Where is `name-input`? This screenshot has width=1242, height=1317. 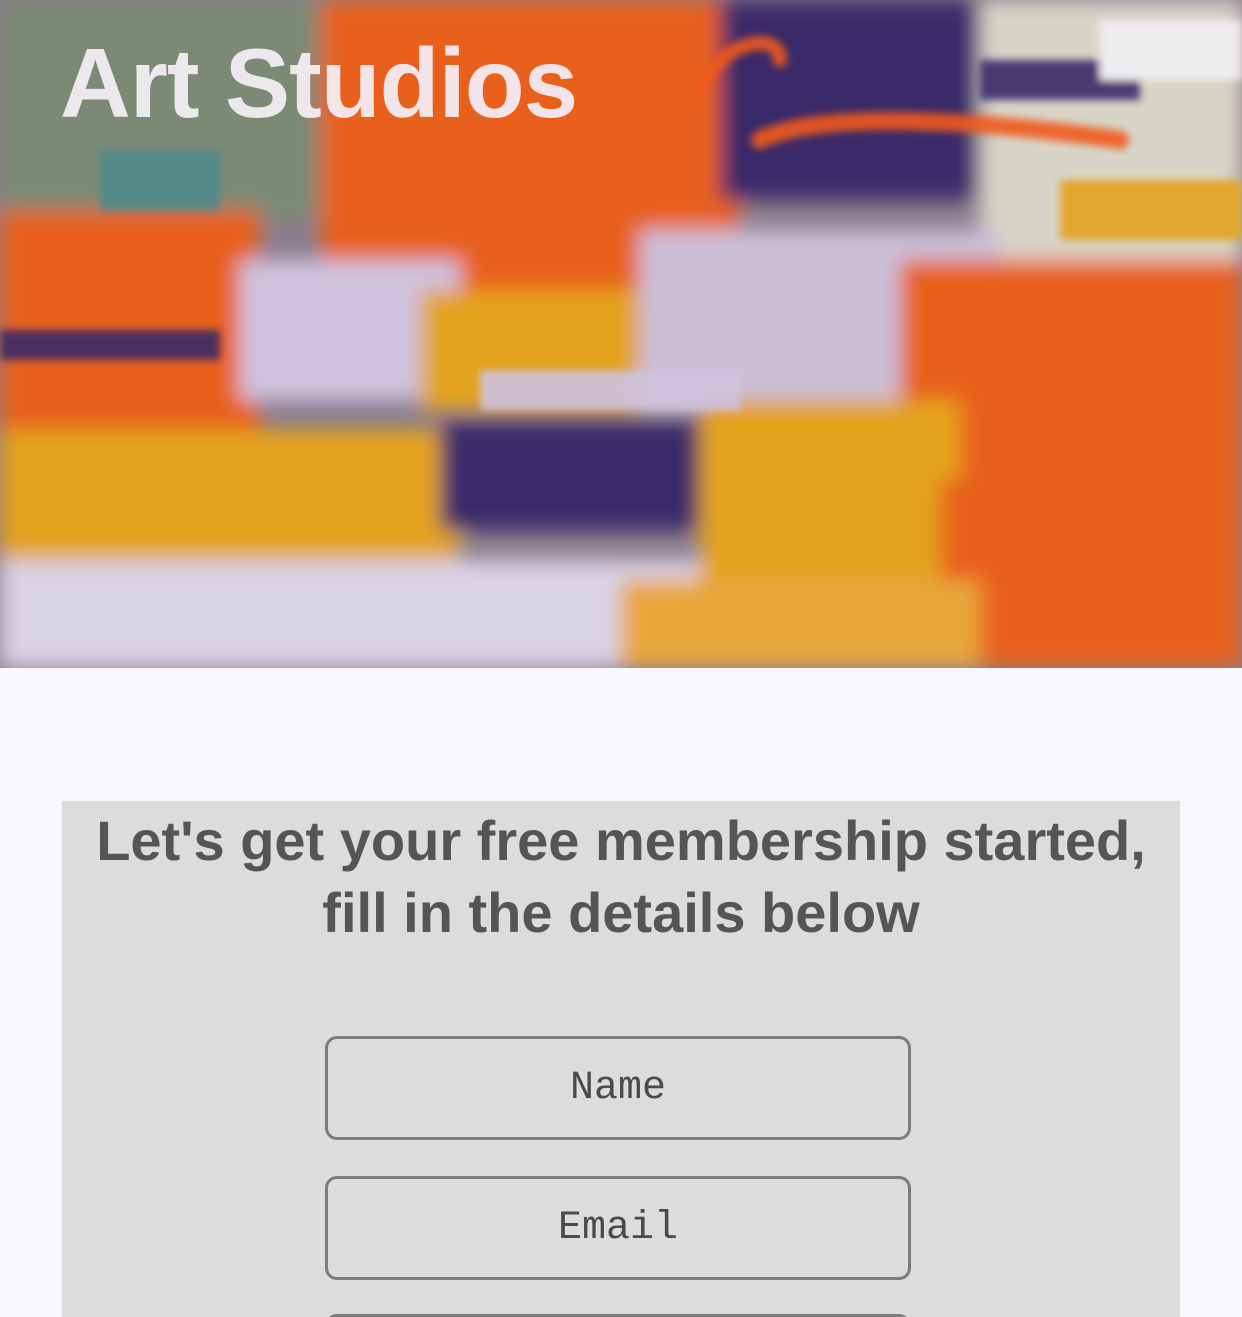
name-input is located at coordinates (618, 1088).